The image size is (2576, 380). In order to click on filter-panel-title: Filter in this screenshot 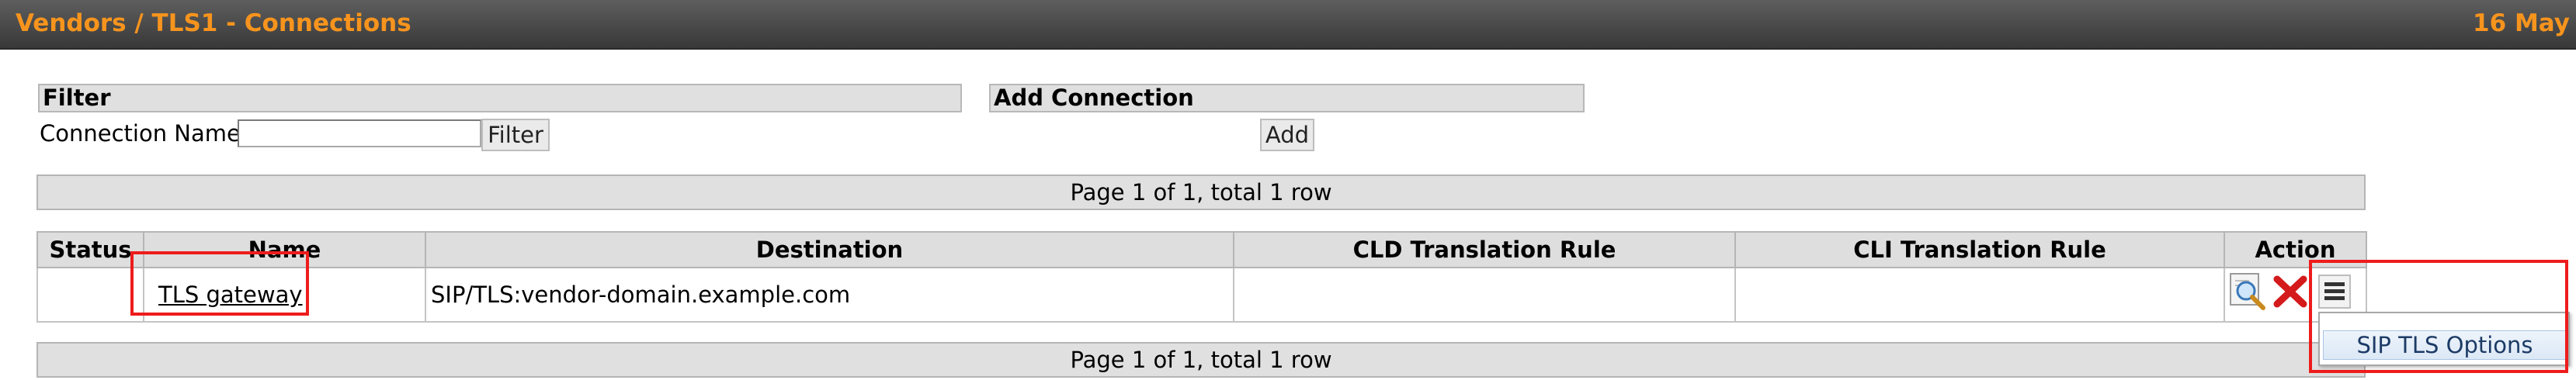, I will do `click(500, 98)`.